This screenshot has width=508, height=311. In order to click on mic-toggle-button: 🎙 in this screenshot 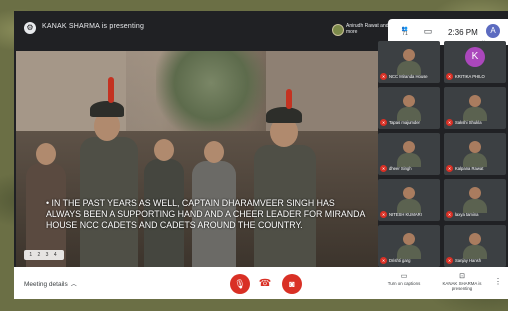, I will do `click(240, 284)`.